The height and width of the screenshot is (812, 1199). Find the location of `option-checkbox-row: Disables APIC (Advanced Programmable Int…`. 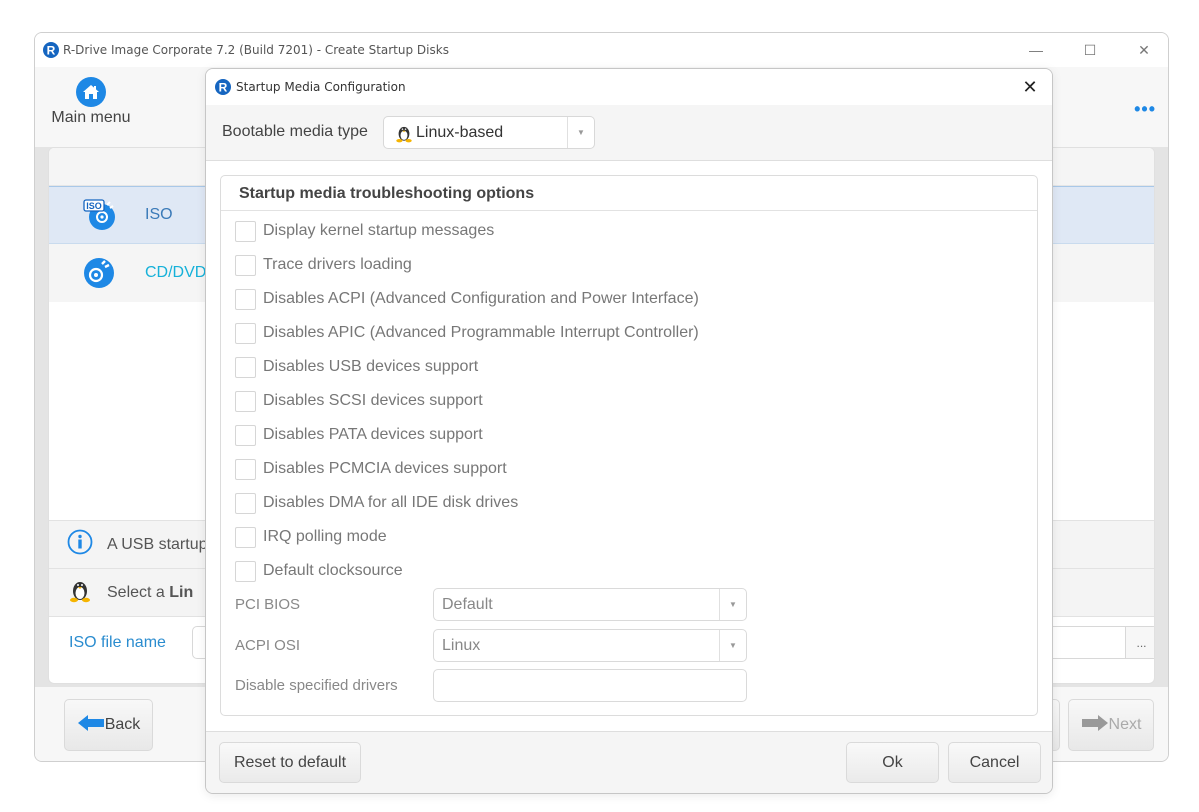

option-checkbox-row: Disables APIC (Advanced Programmable Int… is located at coordinates (467, 333).